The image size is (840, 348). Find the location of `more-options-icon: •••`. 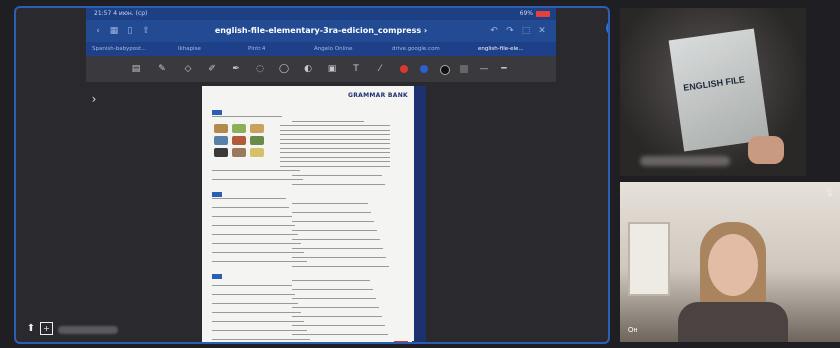

more-options-icon: ••• is located at coordinates (607, 28).